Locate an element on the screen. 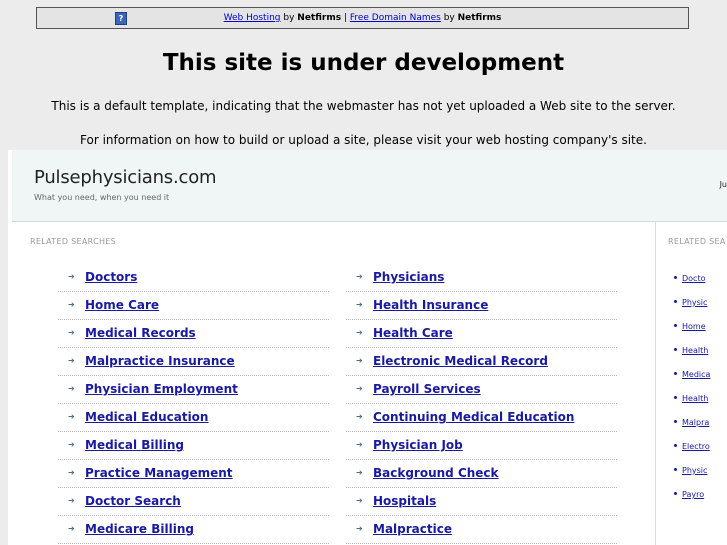 The width and height of the screenshot is (727, 545). list-item: ➔ Physicians is located at coordinates (481, 278).